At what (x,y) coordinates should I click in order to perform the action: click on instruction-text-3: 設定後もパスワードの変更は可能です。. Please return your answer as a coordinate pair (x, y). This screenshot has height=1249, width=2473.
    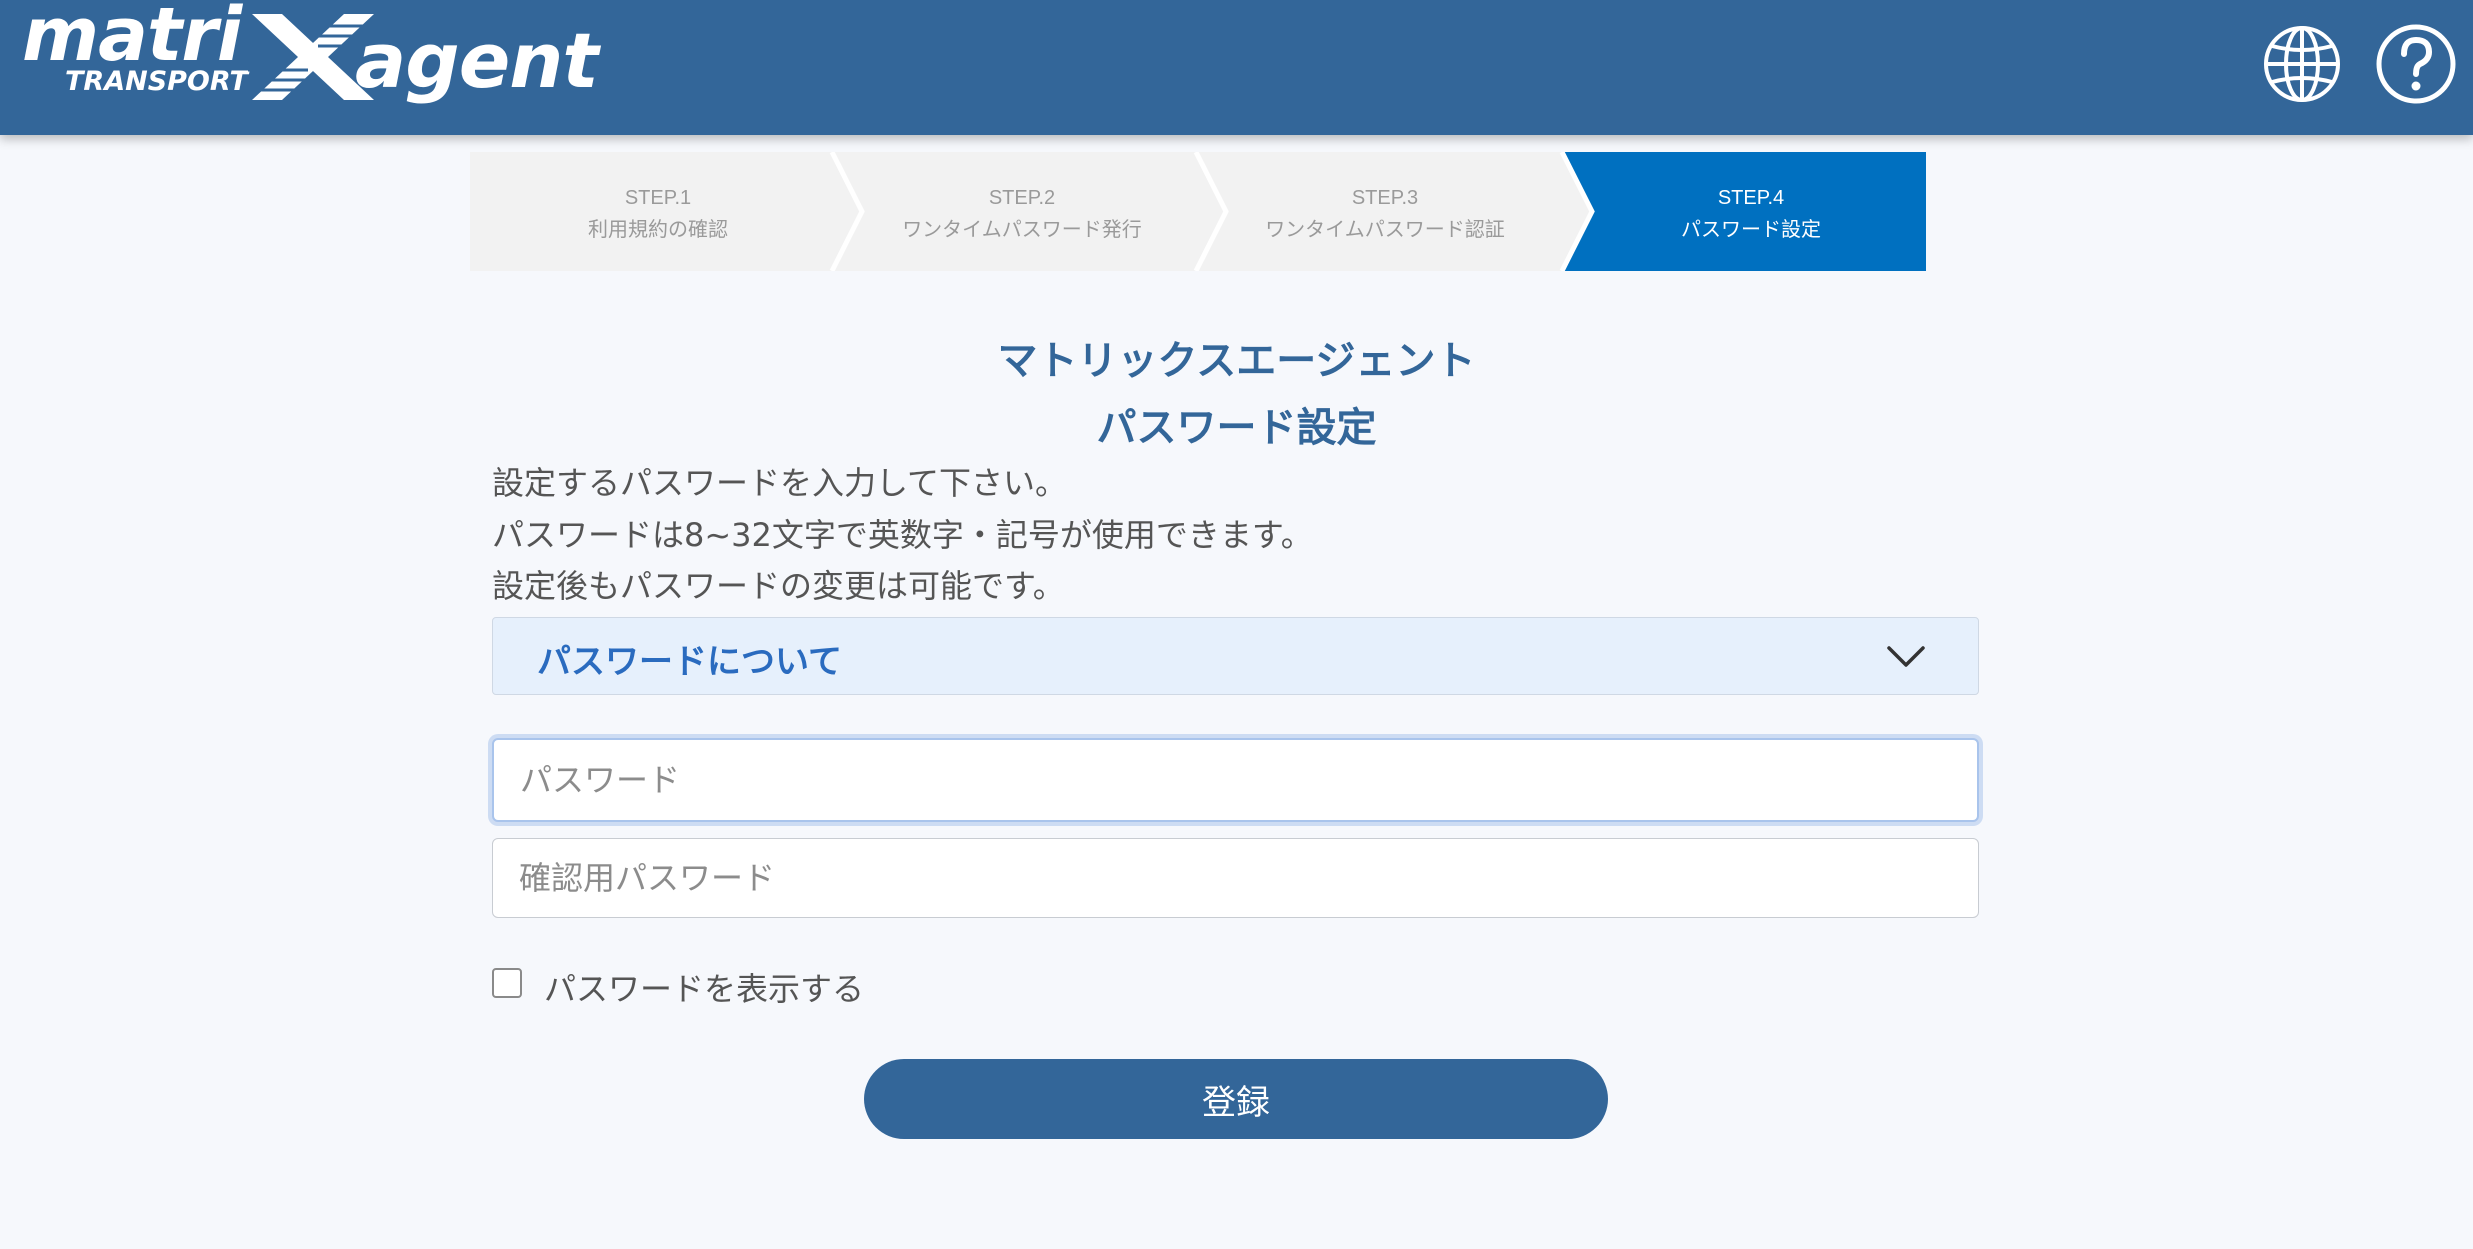
    Looking at the image, I should click on (778, 586).